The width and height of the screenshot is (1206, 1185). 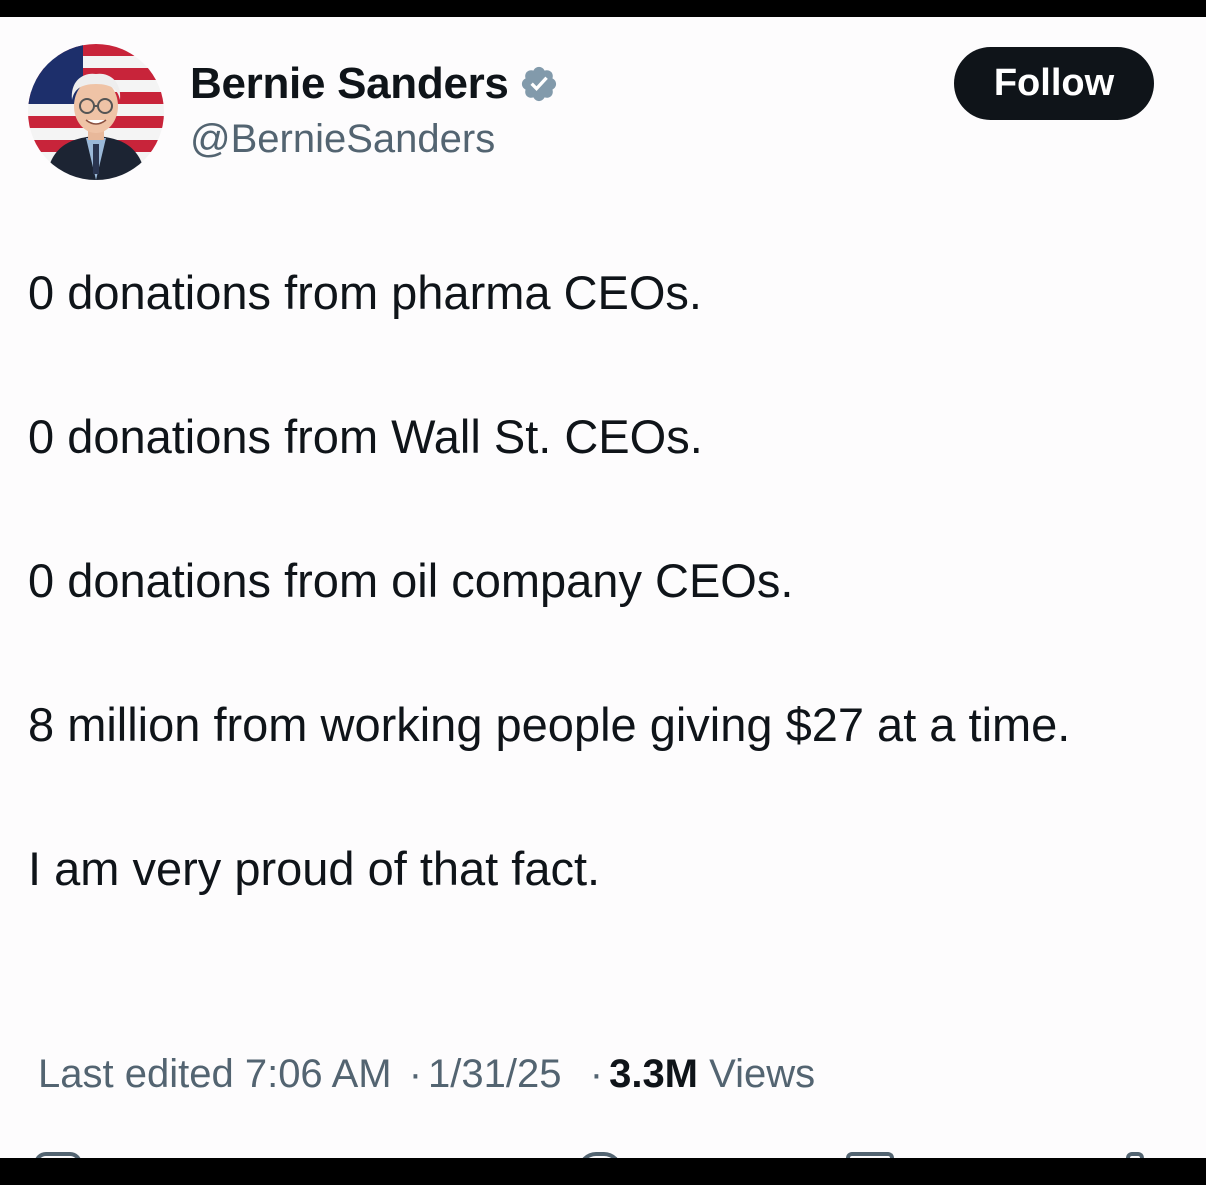 What do you see at coordinates (762, 1074) in the screenshot?
I see `views-label: Views` at bounding box center [762, 1074].